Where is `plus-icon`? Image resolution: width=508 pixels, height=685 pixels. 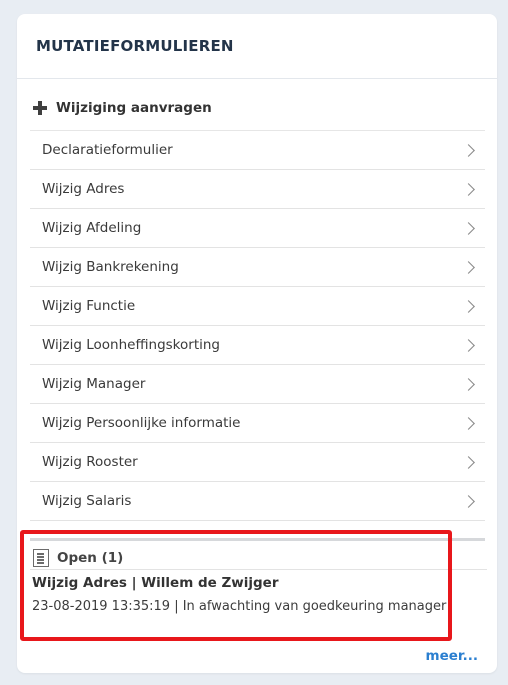 plus-icon is located at coordinates (40, 108).